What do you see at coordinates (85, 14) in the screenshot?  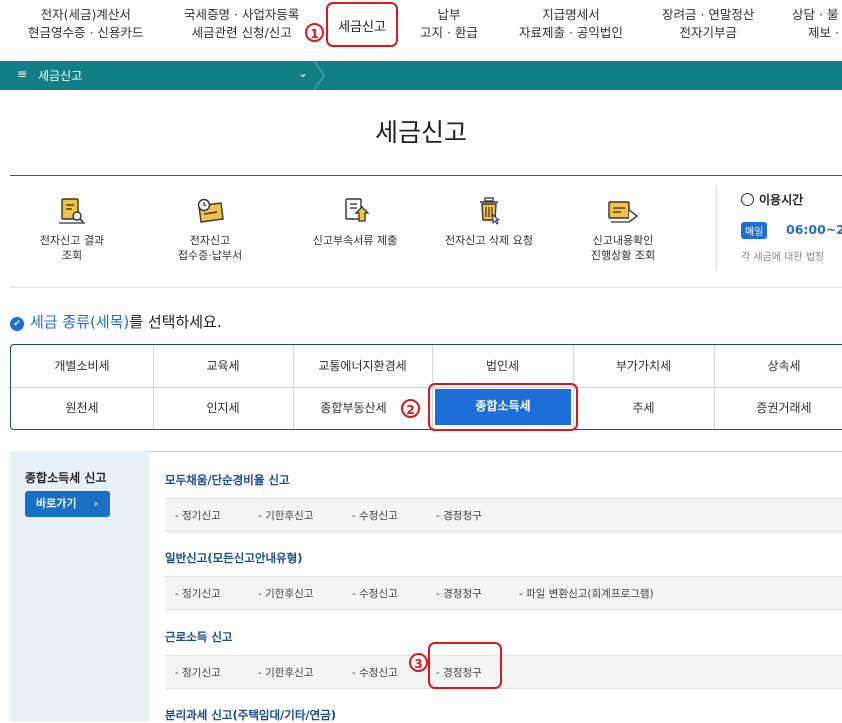 I see `topnav-item-line1: 전자(세금)계산서` at bounding box center [85, 14].